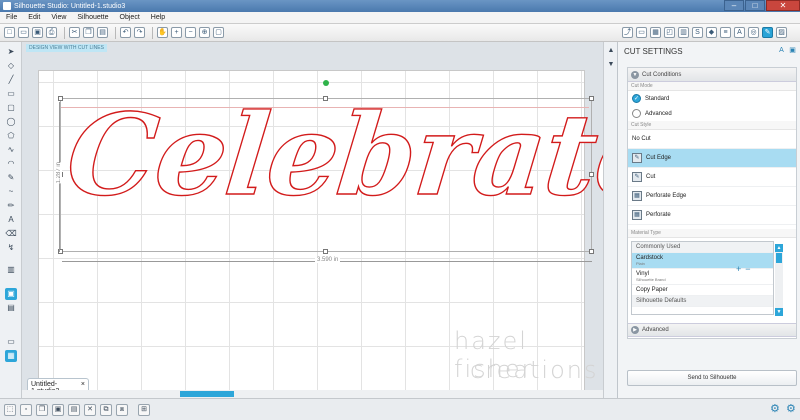 This screenshot has height=420, width=800. What do you see at coordinates (11, 356) in the screenshot?
I see `store-panel-icon: ▦` at bounding box center [11, 356].